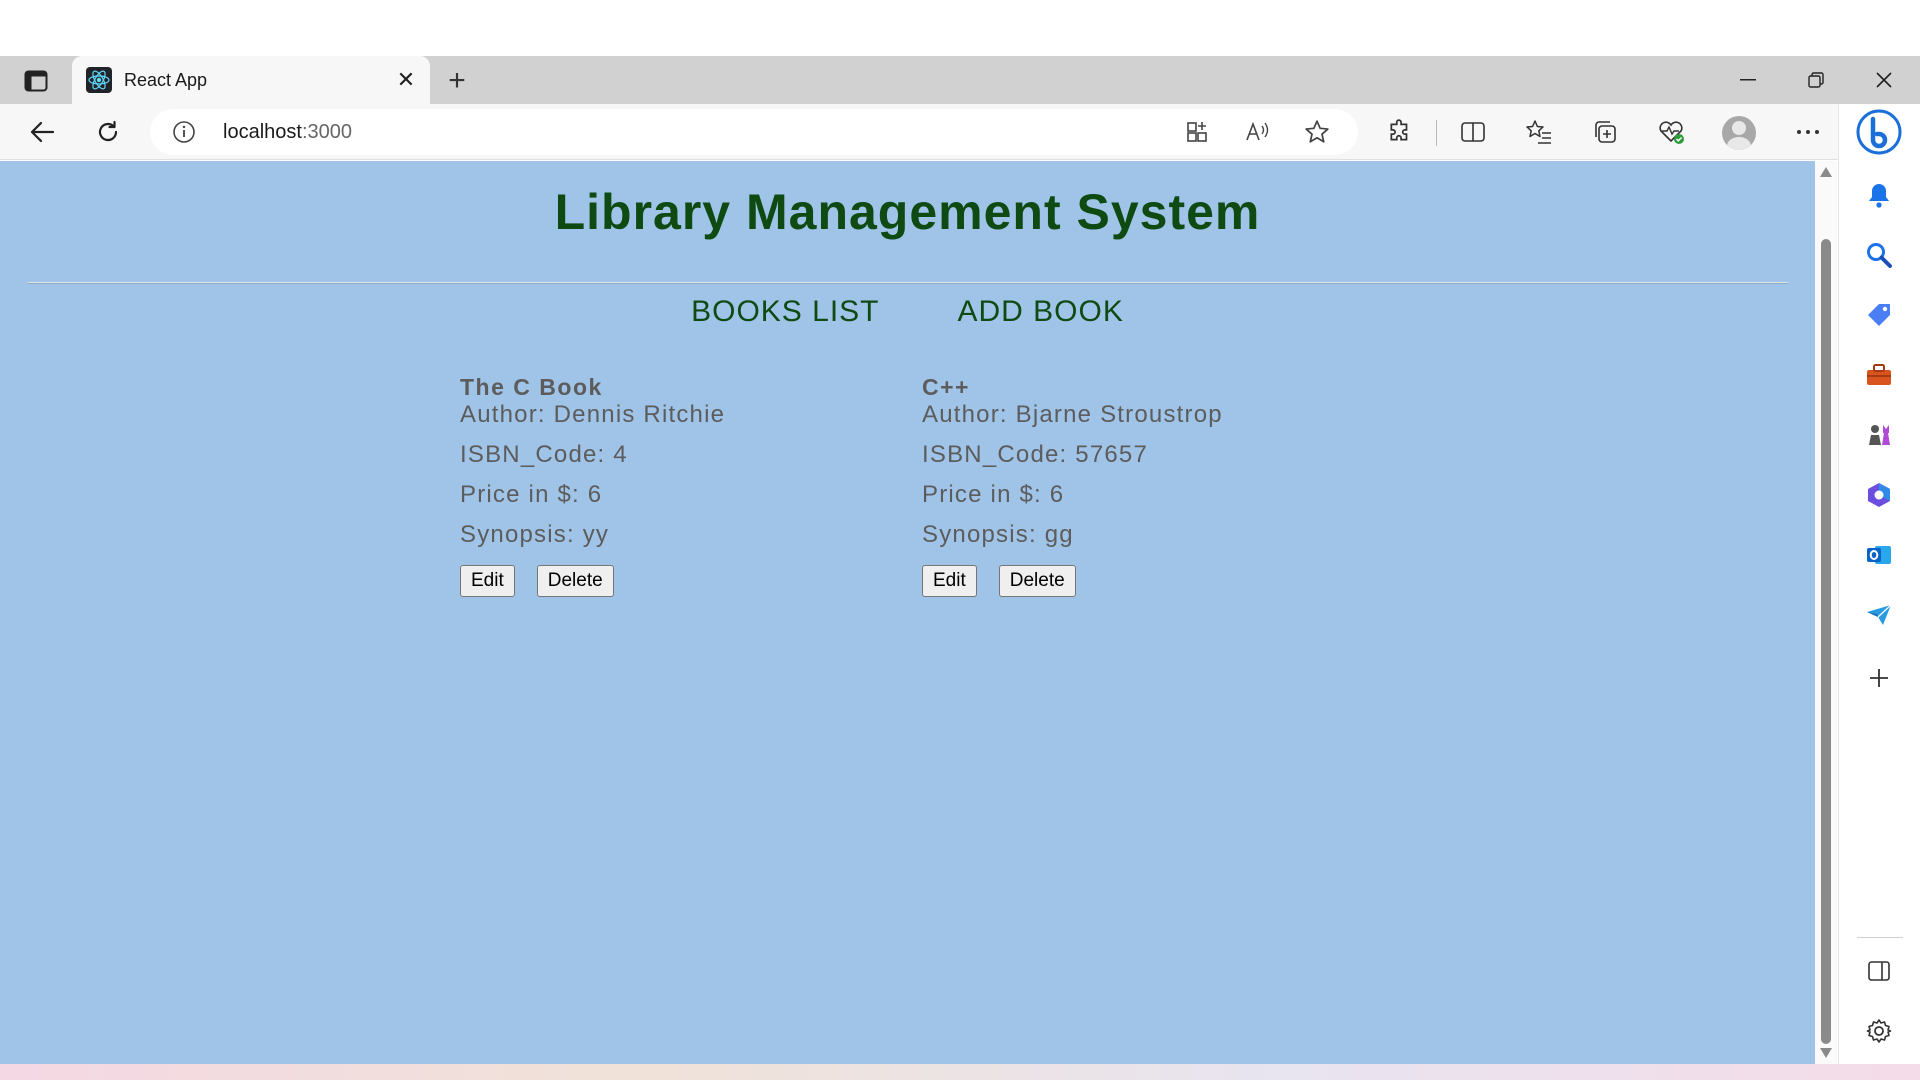 This screenshot has height=1080, width=1920. I want to click on sidebar-toggle-icon, so click(1879, 971).